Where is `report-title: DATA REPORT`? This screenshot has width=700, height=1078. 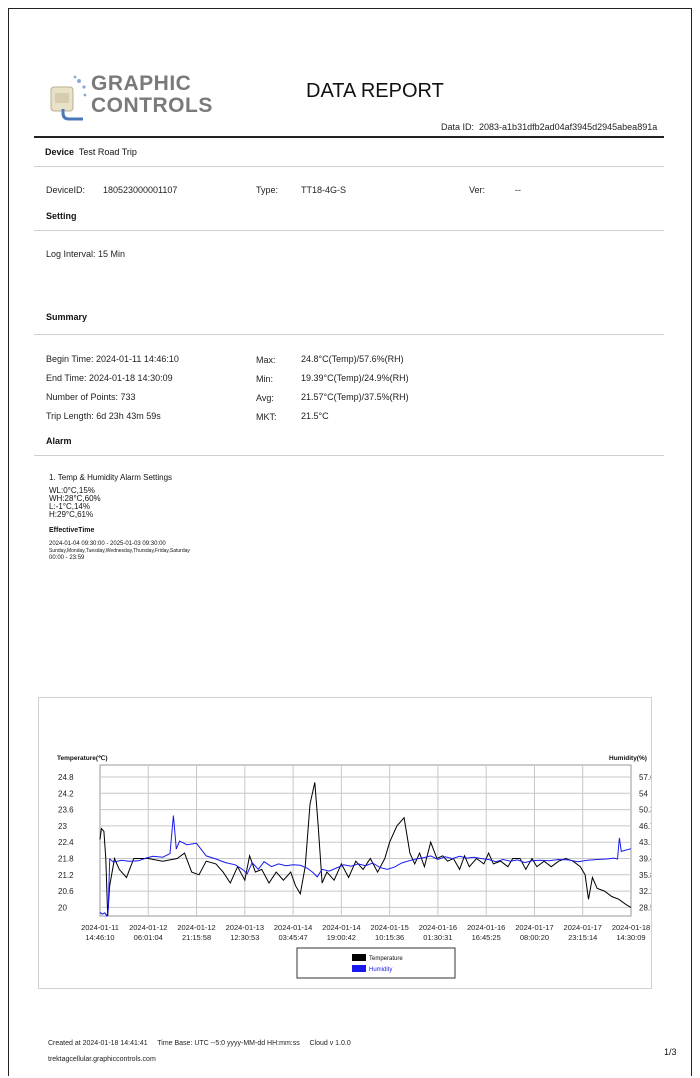
report-title: DATA REPORT is located at coordinates (375, 91).